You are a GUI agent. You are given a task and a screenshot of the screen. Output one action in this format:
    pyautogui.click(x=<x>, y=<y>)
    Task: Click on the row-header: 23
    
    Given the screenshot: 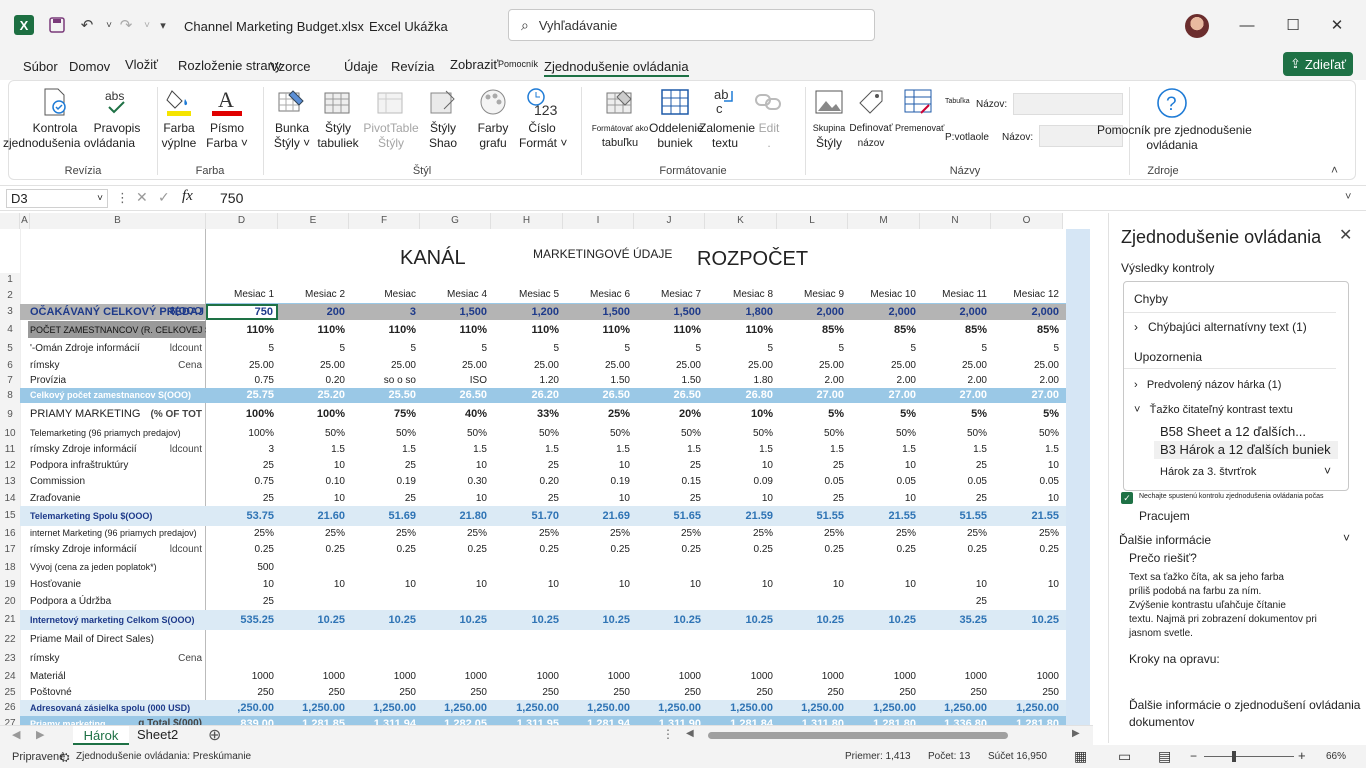 What is the action you would take?
    pyautogui.click(x=10, y=659)
    